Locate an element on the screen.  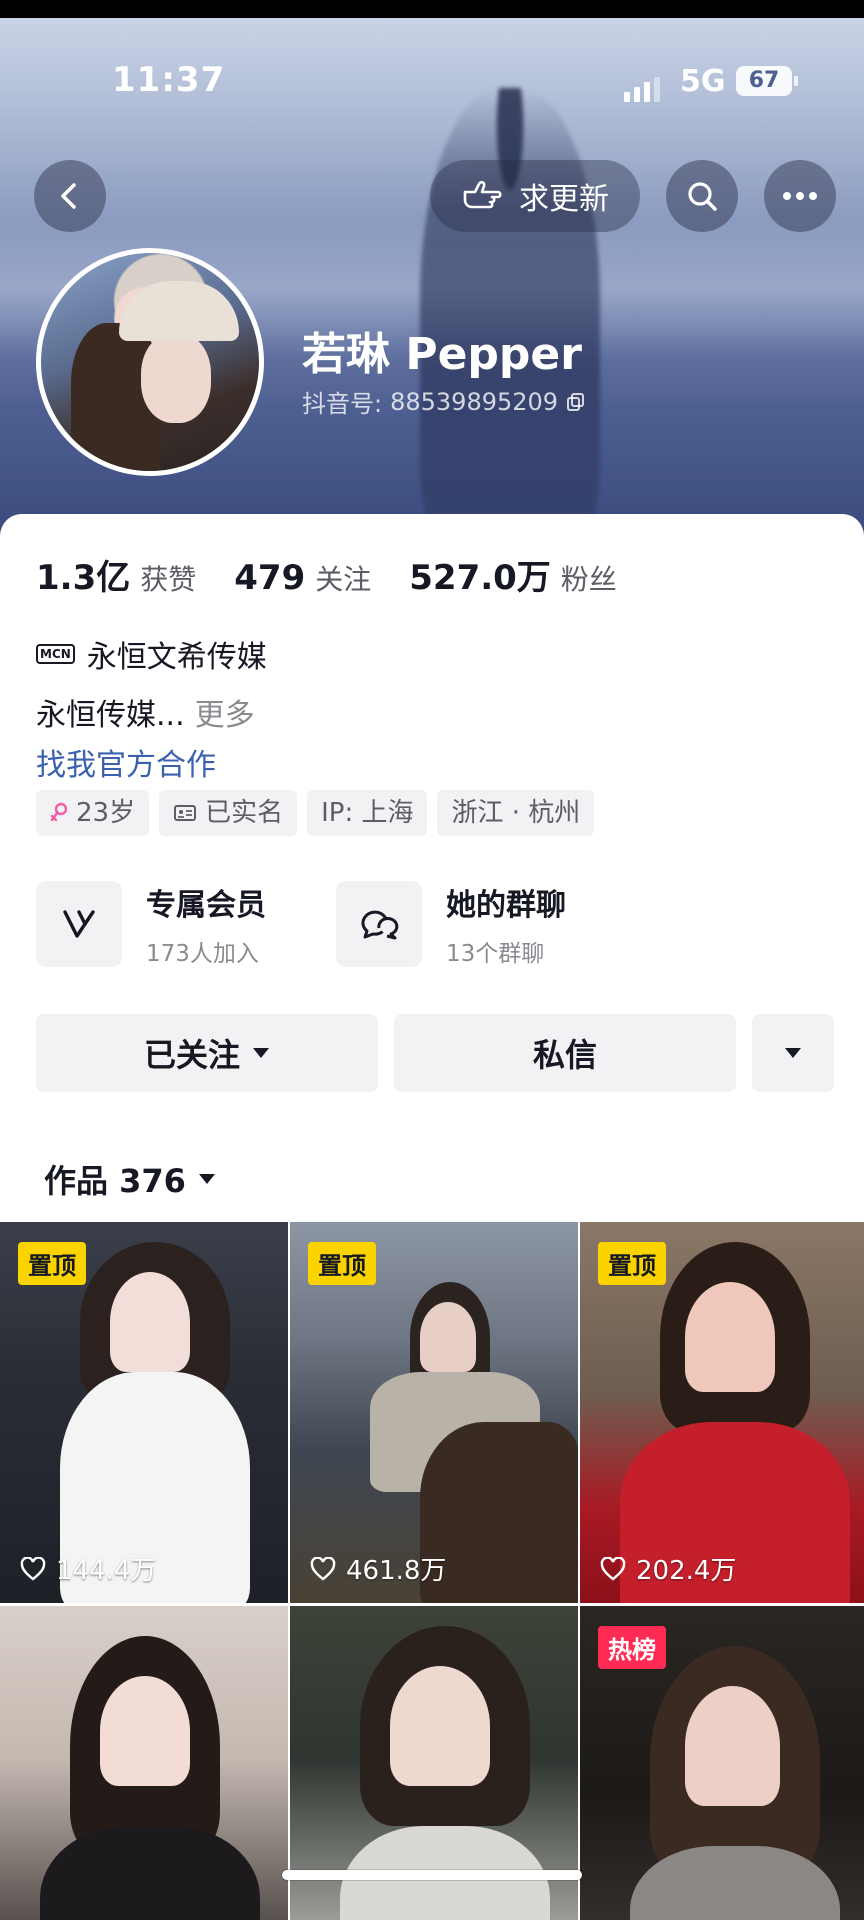
video-likes-count: 202.4万 is located at coordinates (686, 1571).